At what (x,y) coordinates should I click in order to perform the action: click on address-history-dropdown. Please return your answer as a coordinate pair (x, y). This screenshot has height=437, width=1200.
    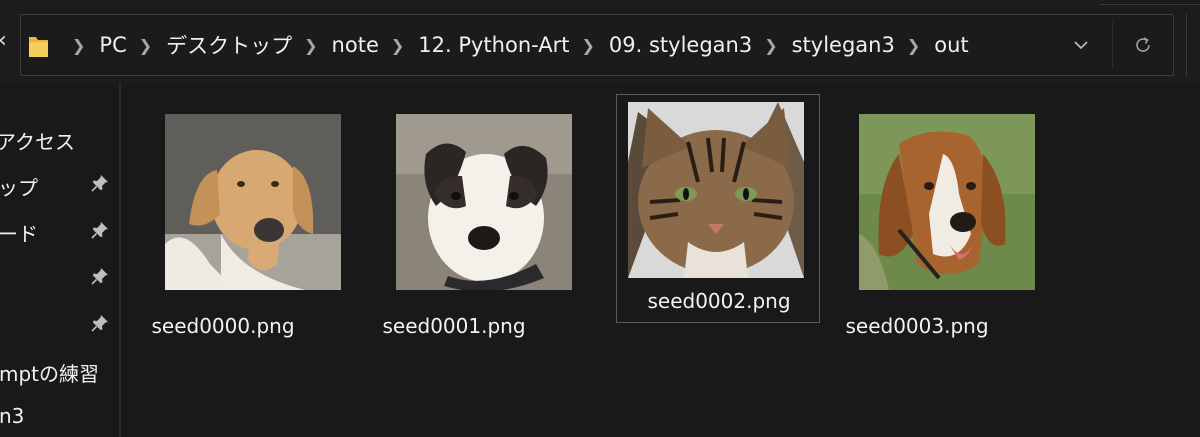
    Looking at the image, I should click on (1081, 45).